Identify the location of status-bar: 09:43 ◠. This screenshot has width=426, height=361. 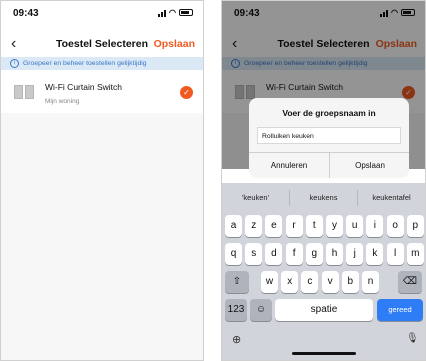
(102, 13).